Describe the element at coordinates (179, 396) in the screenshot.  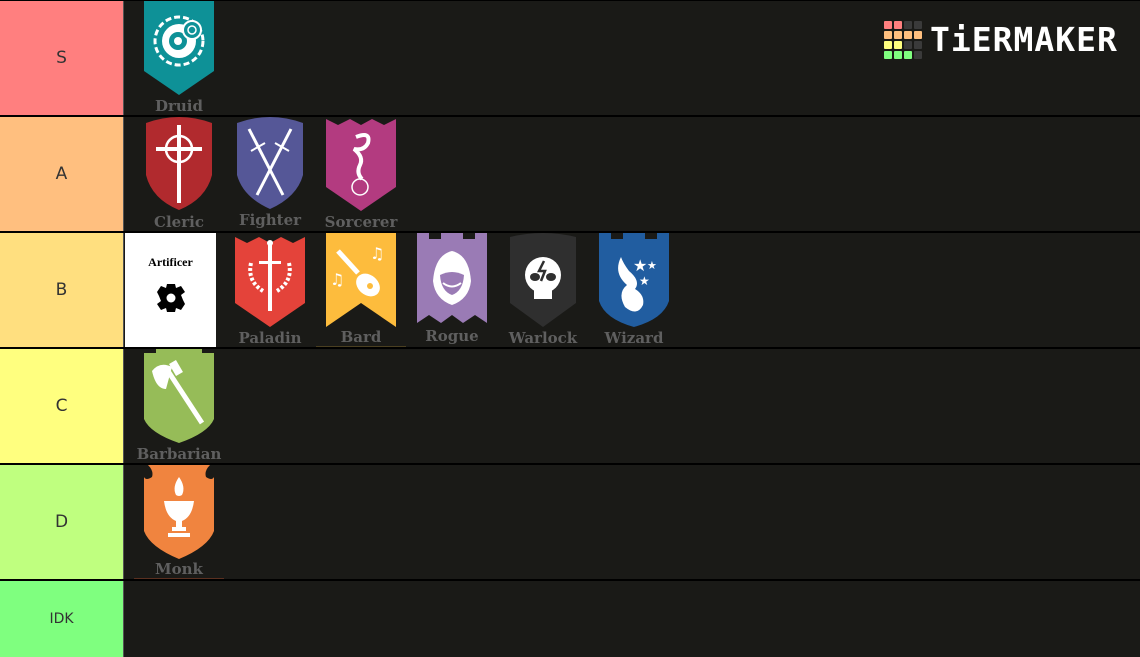
I see `battle-axe-icon` at that location.